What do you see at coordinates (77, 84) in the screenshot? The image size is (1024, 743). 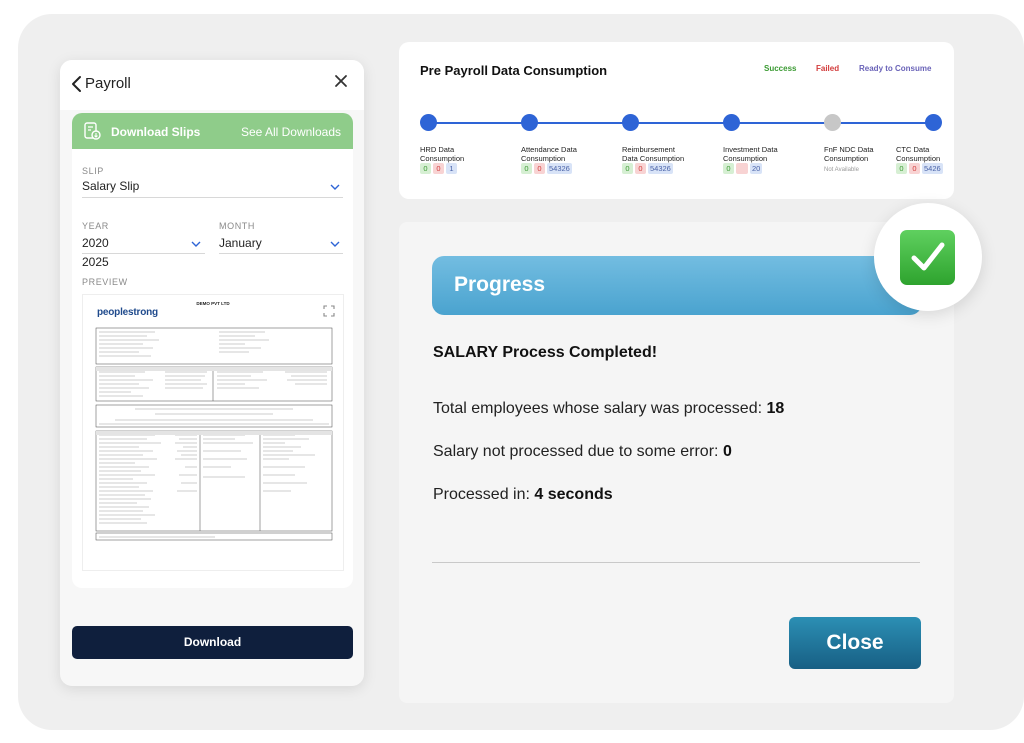 I see `back-arrow-icon` at bounding box center [77, 84].